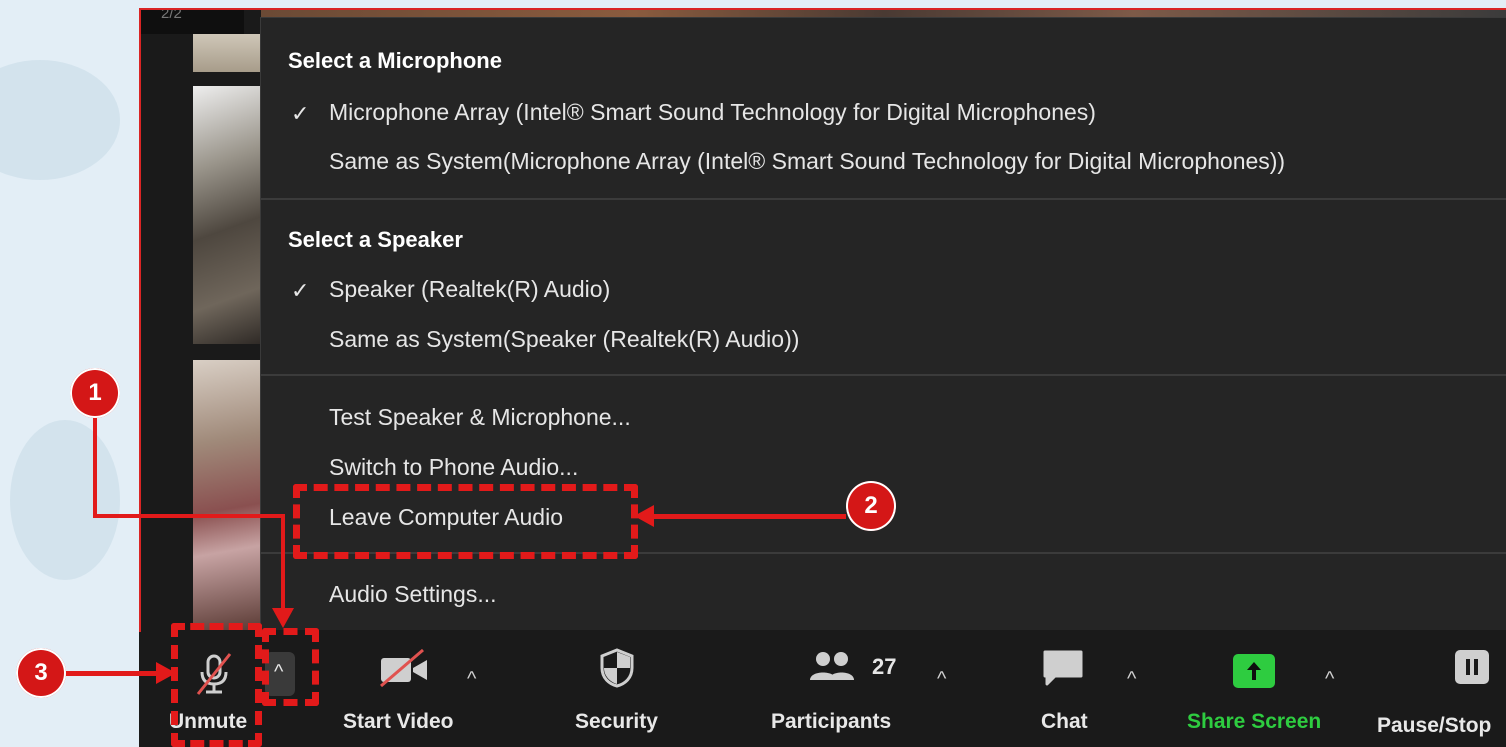  What do you see at coordinates (1440, 689) in the screenshot?
I see `pause-stop-button: Pause/Stop` at bounding box center [1440, 689].